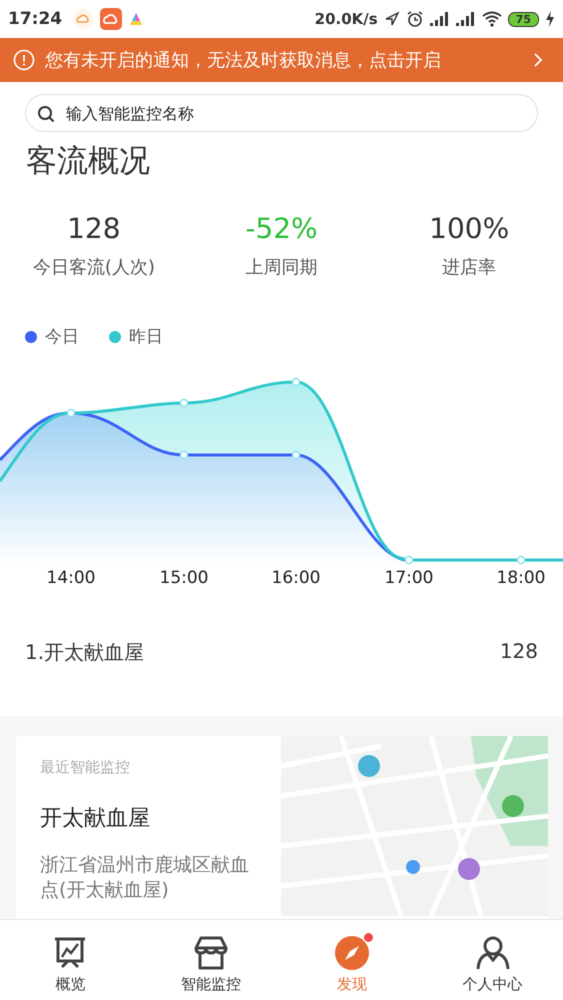 This screenshot has width=563, height=1000. Describe the element at coordinates (352, 953) in the screenshot. I see `compass-icon` at that location.